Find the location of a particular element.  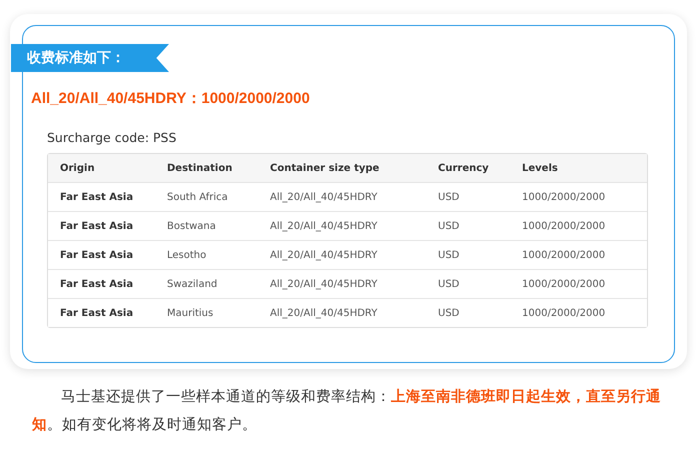

column-header: Levels is located at coordinates (540, 168).